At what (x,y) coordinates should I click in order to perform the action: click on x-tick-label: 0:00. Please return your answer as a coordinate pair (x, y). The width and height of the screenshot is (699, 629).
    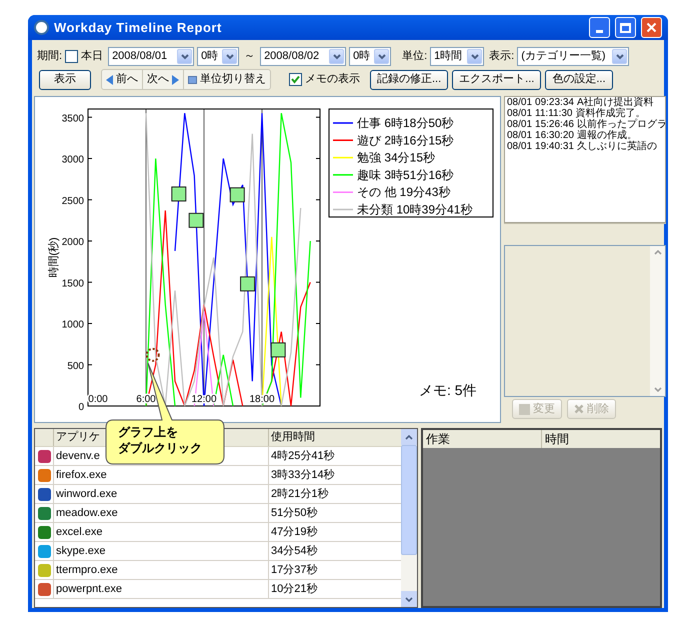
    Looking at the image, I should click on (98, 399).